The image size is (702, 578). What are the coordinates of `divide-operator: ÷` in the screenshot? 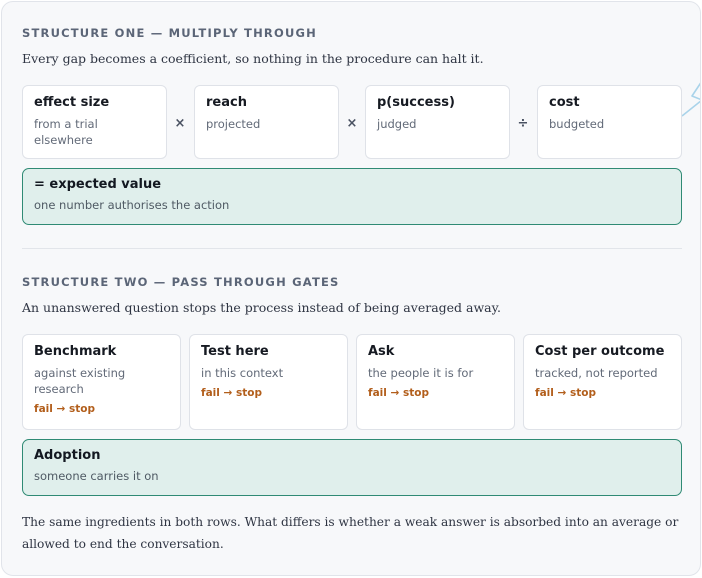 It's located at (523, 123).